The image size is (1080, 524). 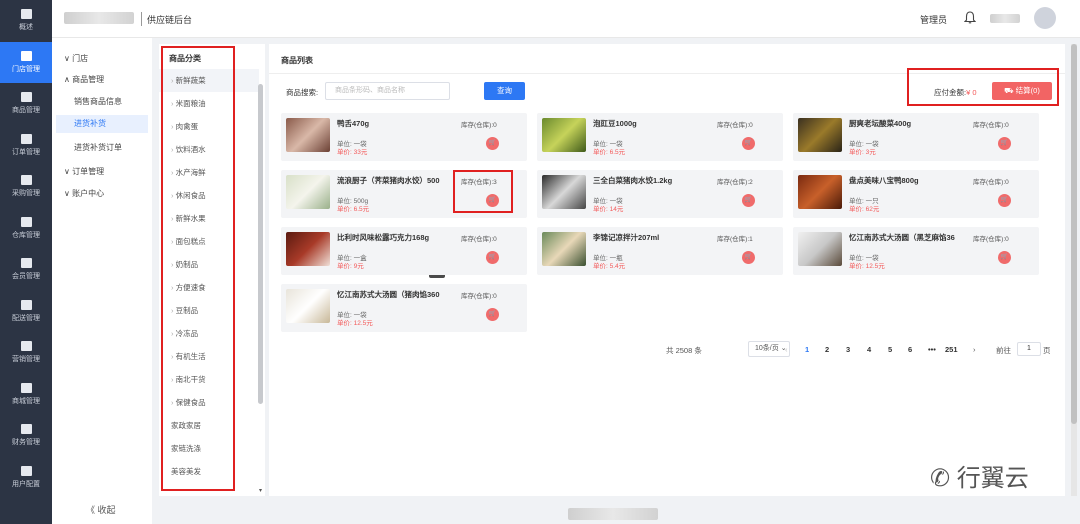 I want to click on product-price: 单价: 12.5元, so click(x=355, y=323).